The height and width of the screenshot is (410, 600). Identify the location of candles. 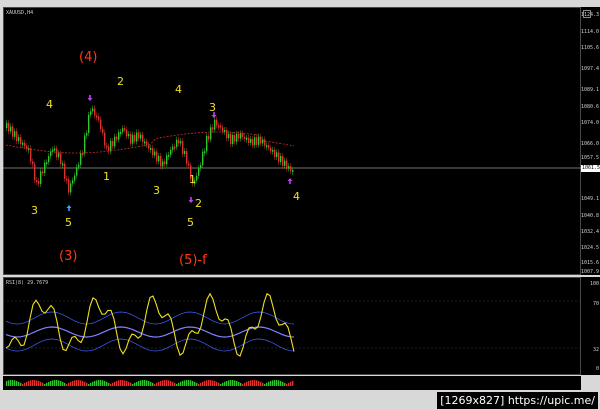
(150, 150).